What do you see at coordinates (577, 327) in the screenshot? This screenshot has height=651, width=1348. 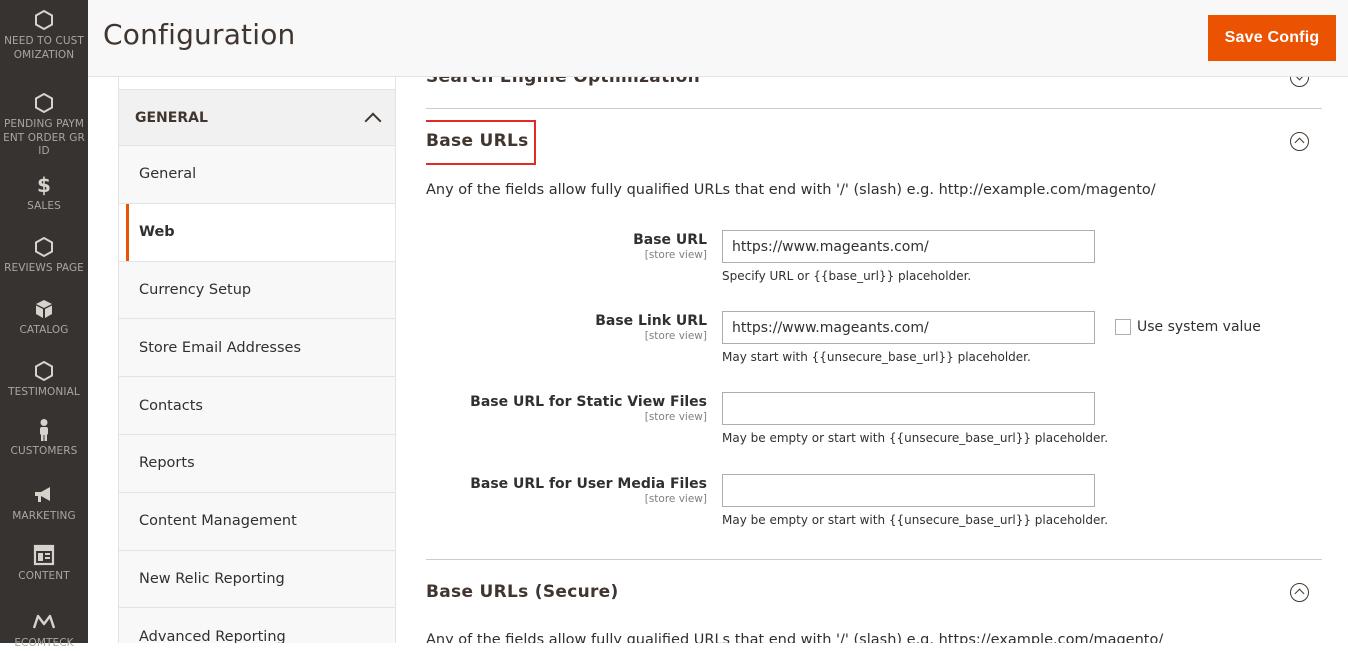 I see `field-label: Base Link URL [store view]` at bounding box center [577, 327].